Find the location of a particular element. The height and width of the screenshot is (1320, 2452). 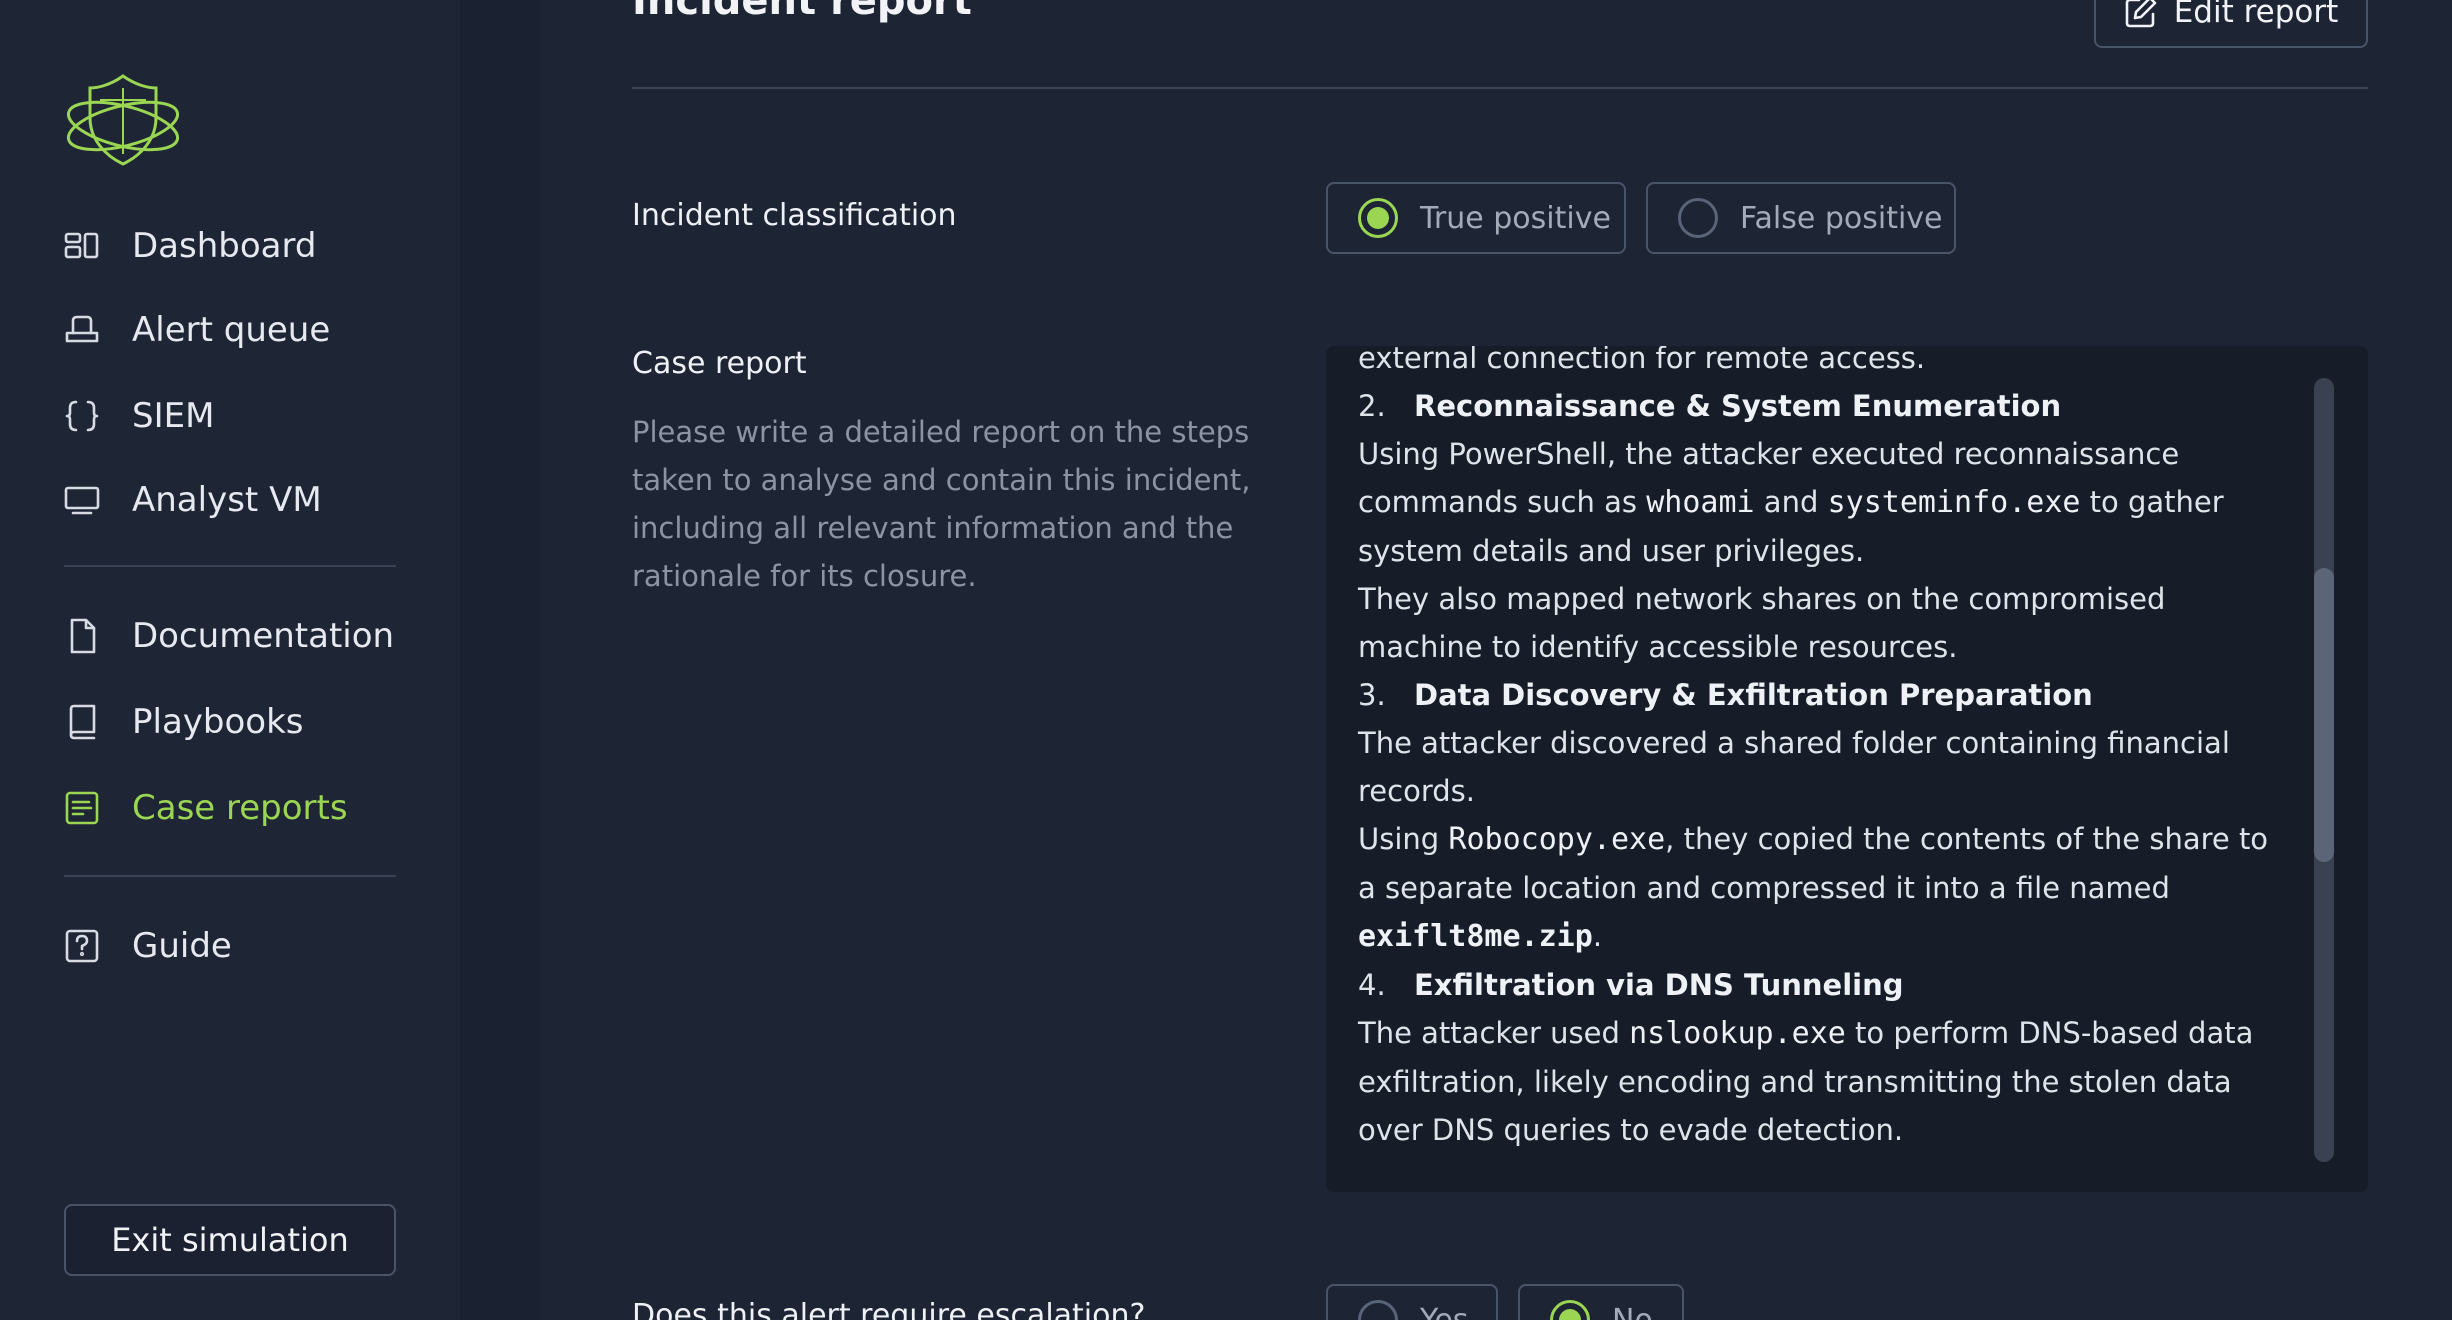

true-positive-label: True positive is located at coordinates (1515, 218).